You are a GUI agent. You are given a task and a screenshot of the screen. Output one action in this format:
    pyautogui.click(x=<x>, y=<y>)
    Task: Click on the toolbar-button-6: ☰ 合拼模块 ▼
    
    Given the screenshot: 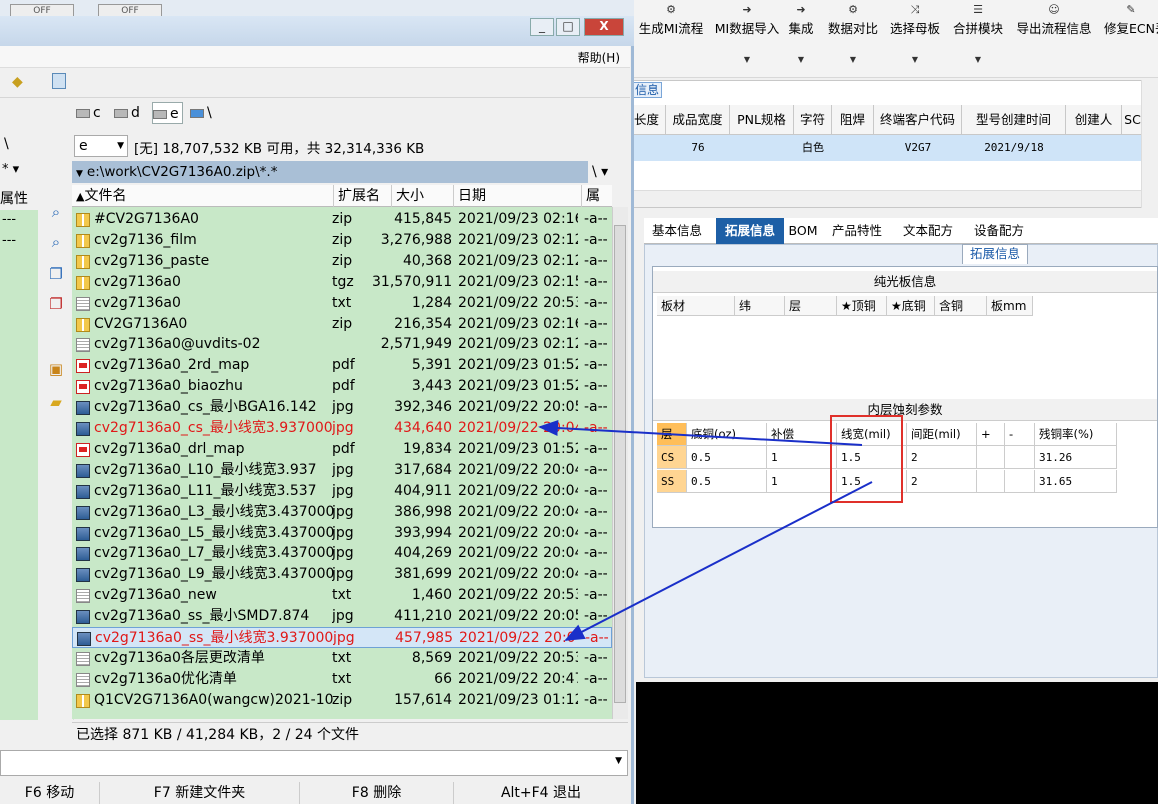 What is the action you would take?
    pyautogui.click(x=978, y=39)
    